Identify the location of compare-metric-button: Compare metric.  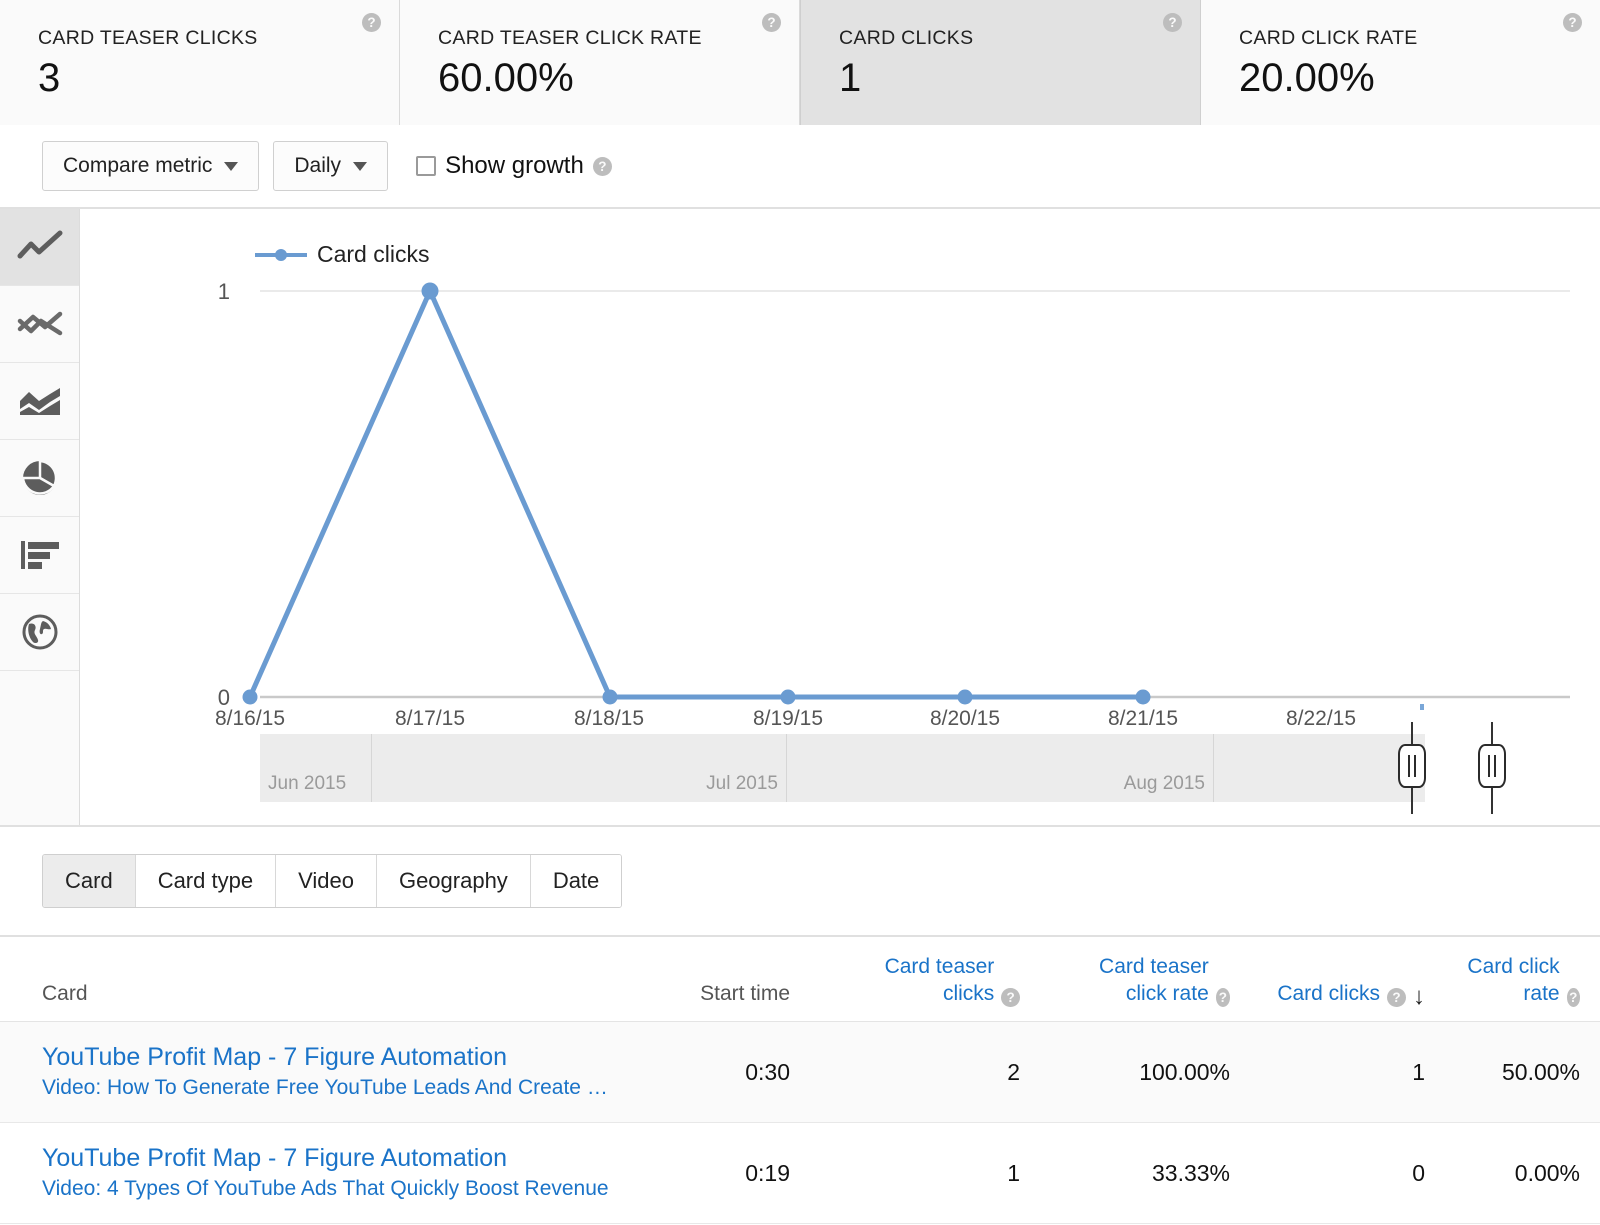
(151, 166).